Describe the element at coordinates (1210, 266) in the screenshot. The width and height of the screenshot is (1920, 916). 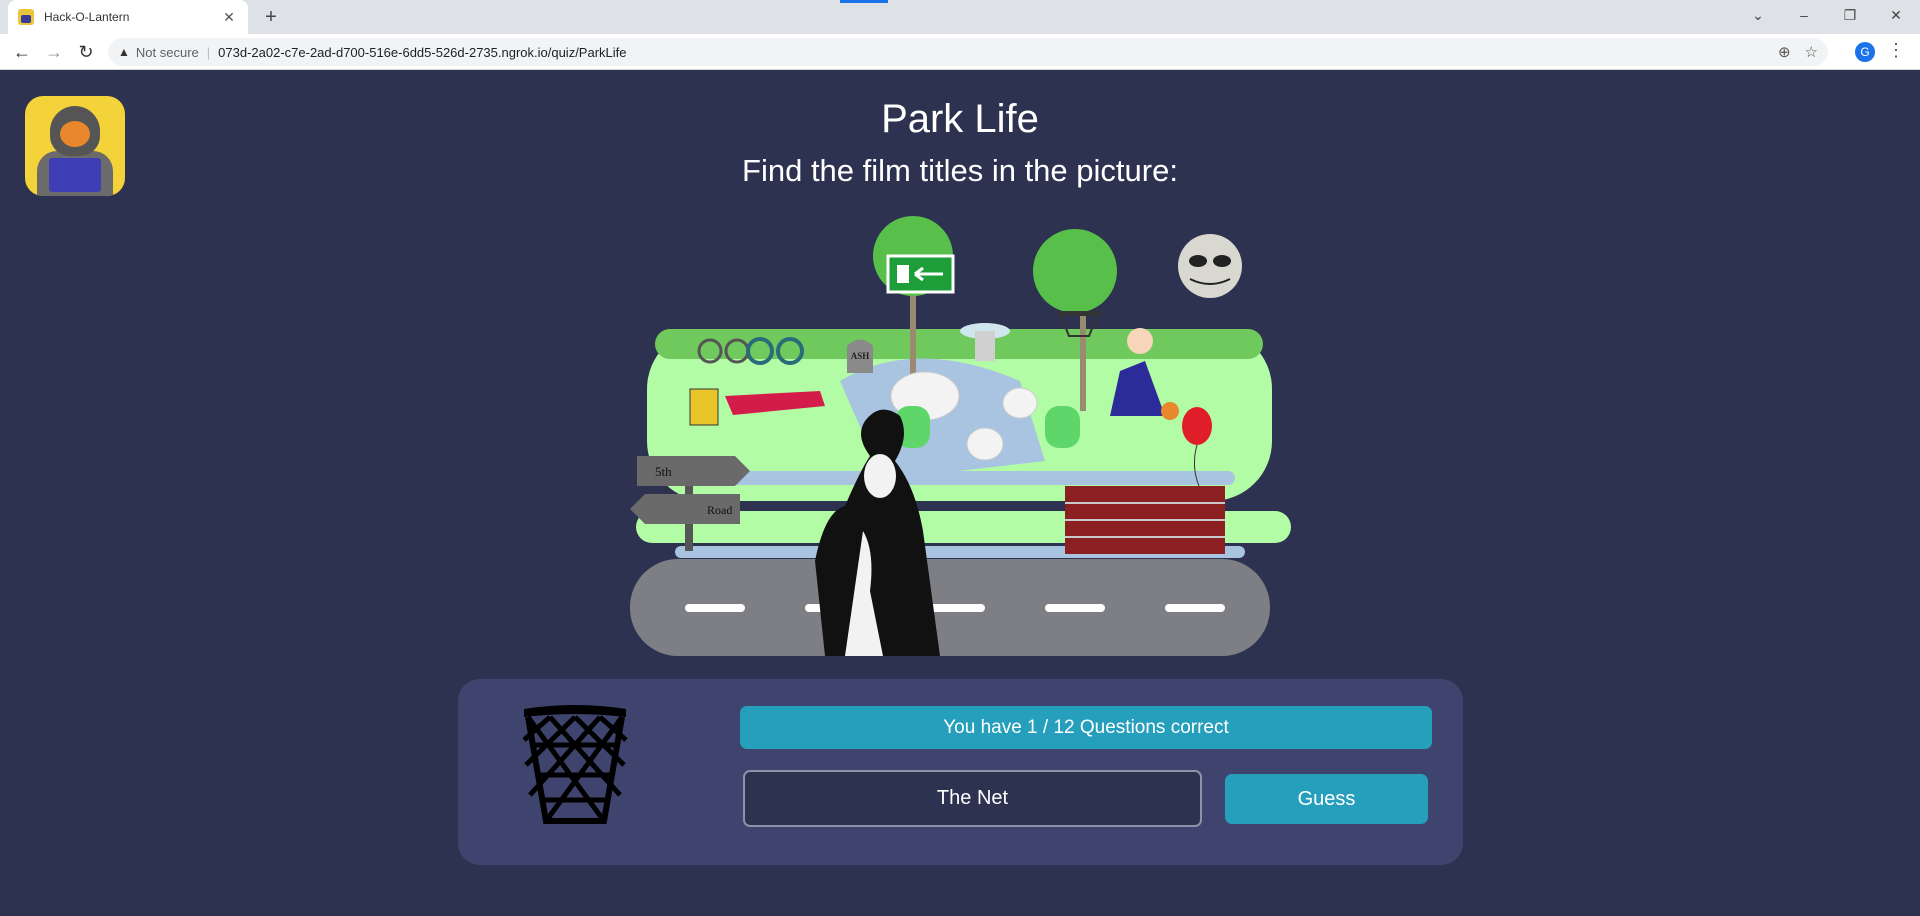
I see `moon-jack-icon` at that location.